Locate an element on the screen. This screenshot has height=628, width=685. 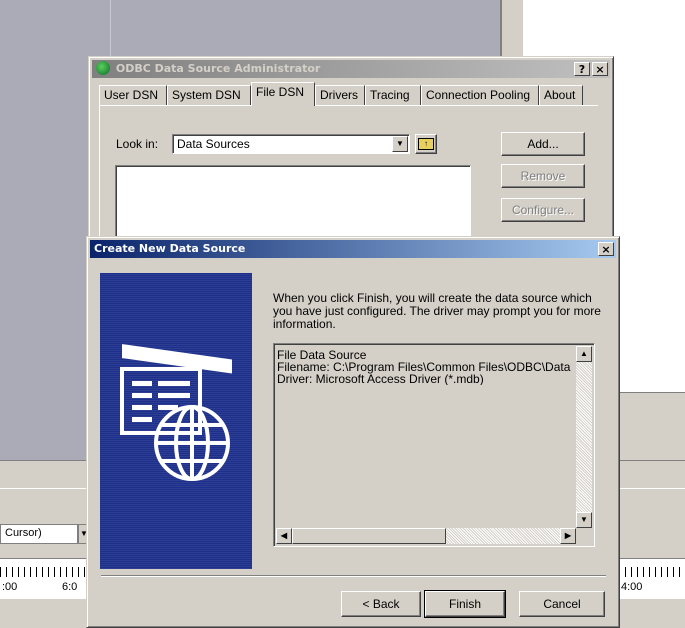
chevron-down-icon: ▼ is located at coordinates (400, 144).